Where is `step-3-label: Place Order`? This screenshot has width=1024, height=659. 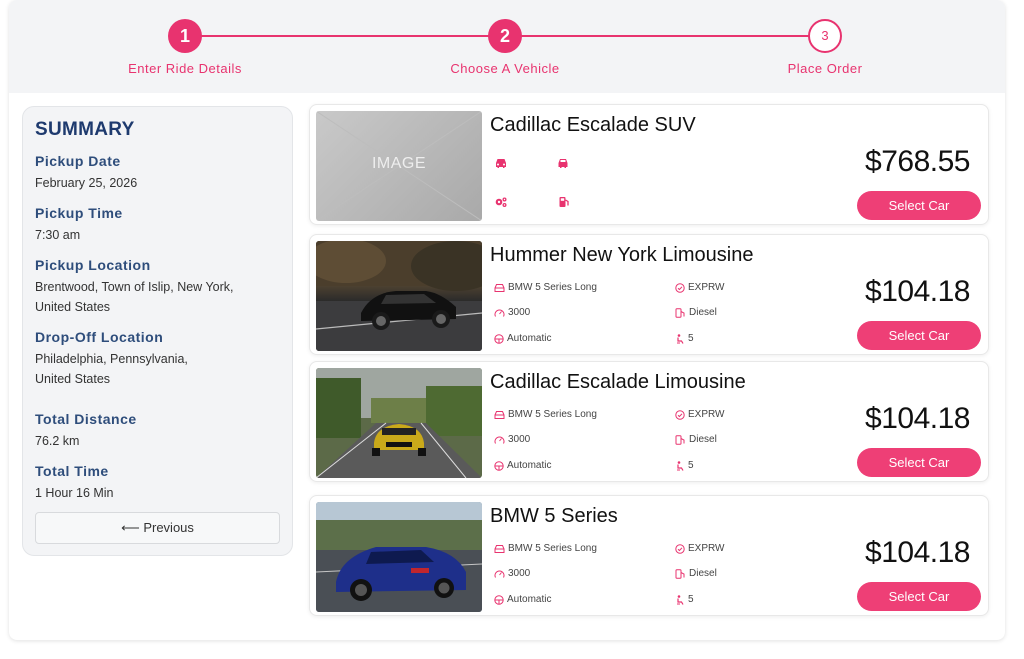 step-3-label: Place Order is located at coordinates (825, 68).